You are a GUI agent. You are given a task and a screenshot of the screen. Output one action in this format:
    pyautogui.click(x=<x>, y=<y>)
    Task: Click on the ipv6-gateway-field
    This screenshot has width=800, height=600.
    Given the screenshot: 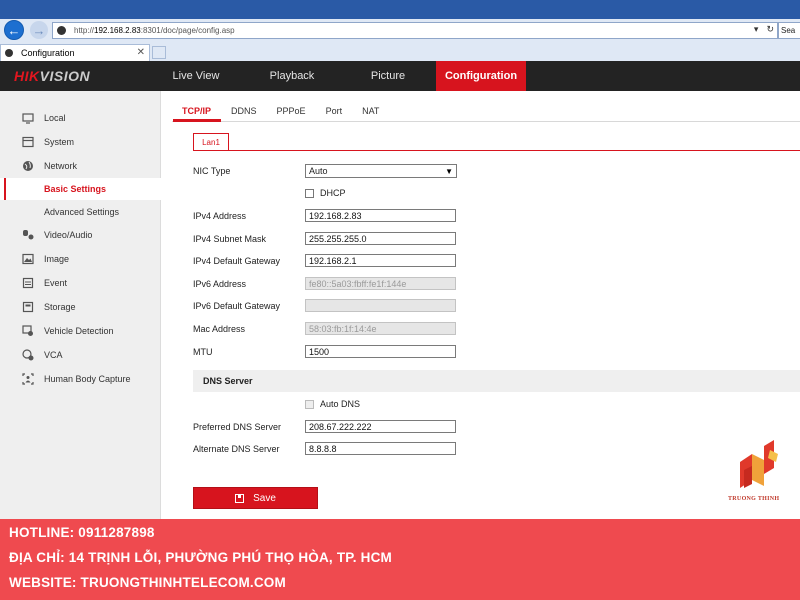 What is the action you would take?
    pyautogui.click(x=380, y=305)
    